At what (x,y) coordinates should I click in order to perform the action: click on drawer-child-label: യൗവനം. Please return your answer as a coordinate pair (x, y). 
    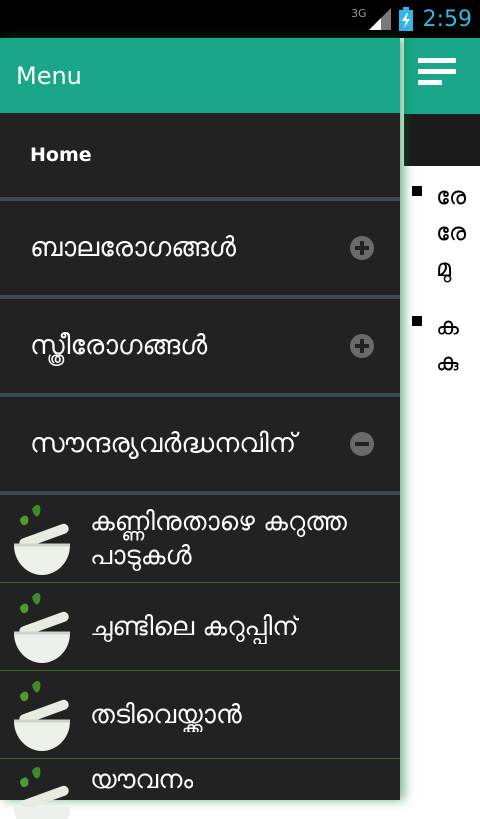
    Looking at the image, I should click on (142, 780).